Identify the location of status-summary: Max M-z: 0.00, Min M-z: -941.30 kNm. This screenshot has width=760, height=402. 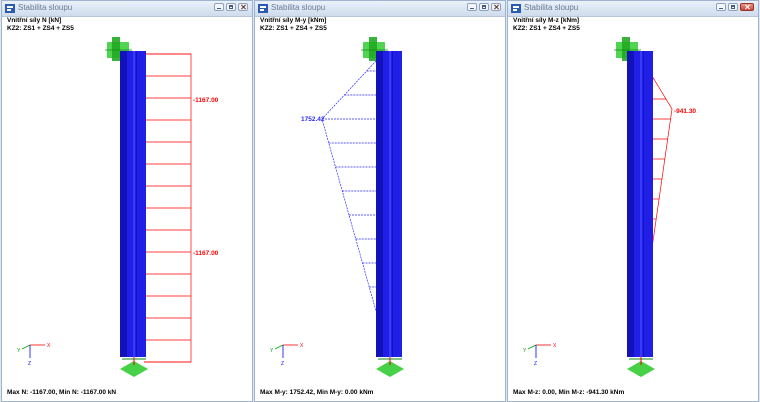
(569, 392).